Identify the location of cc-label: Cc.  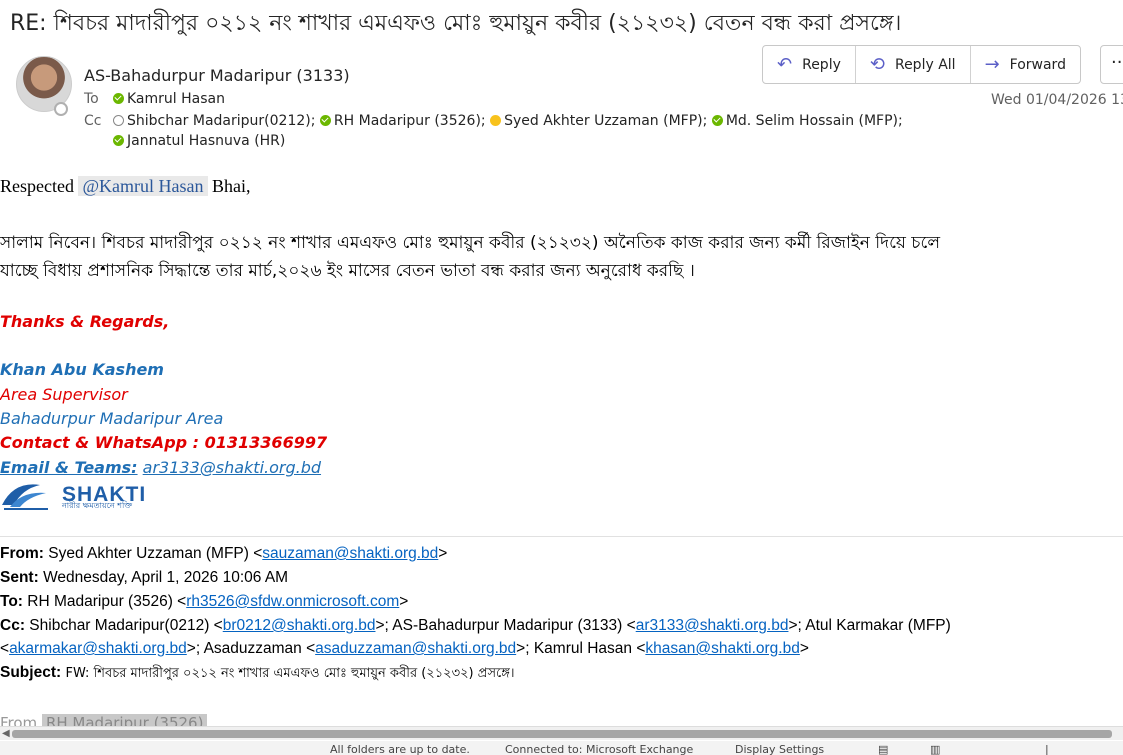
(93, 121).